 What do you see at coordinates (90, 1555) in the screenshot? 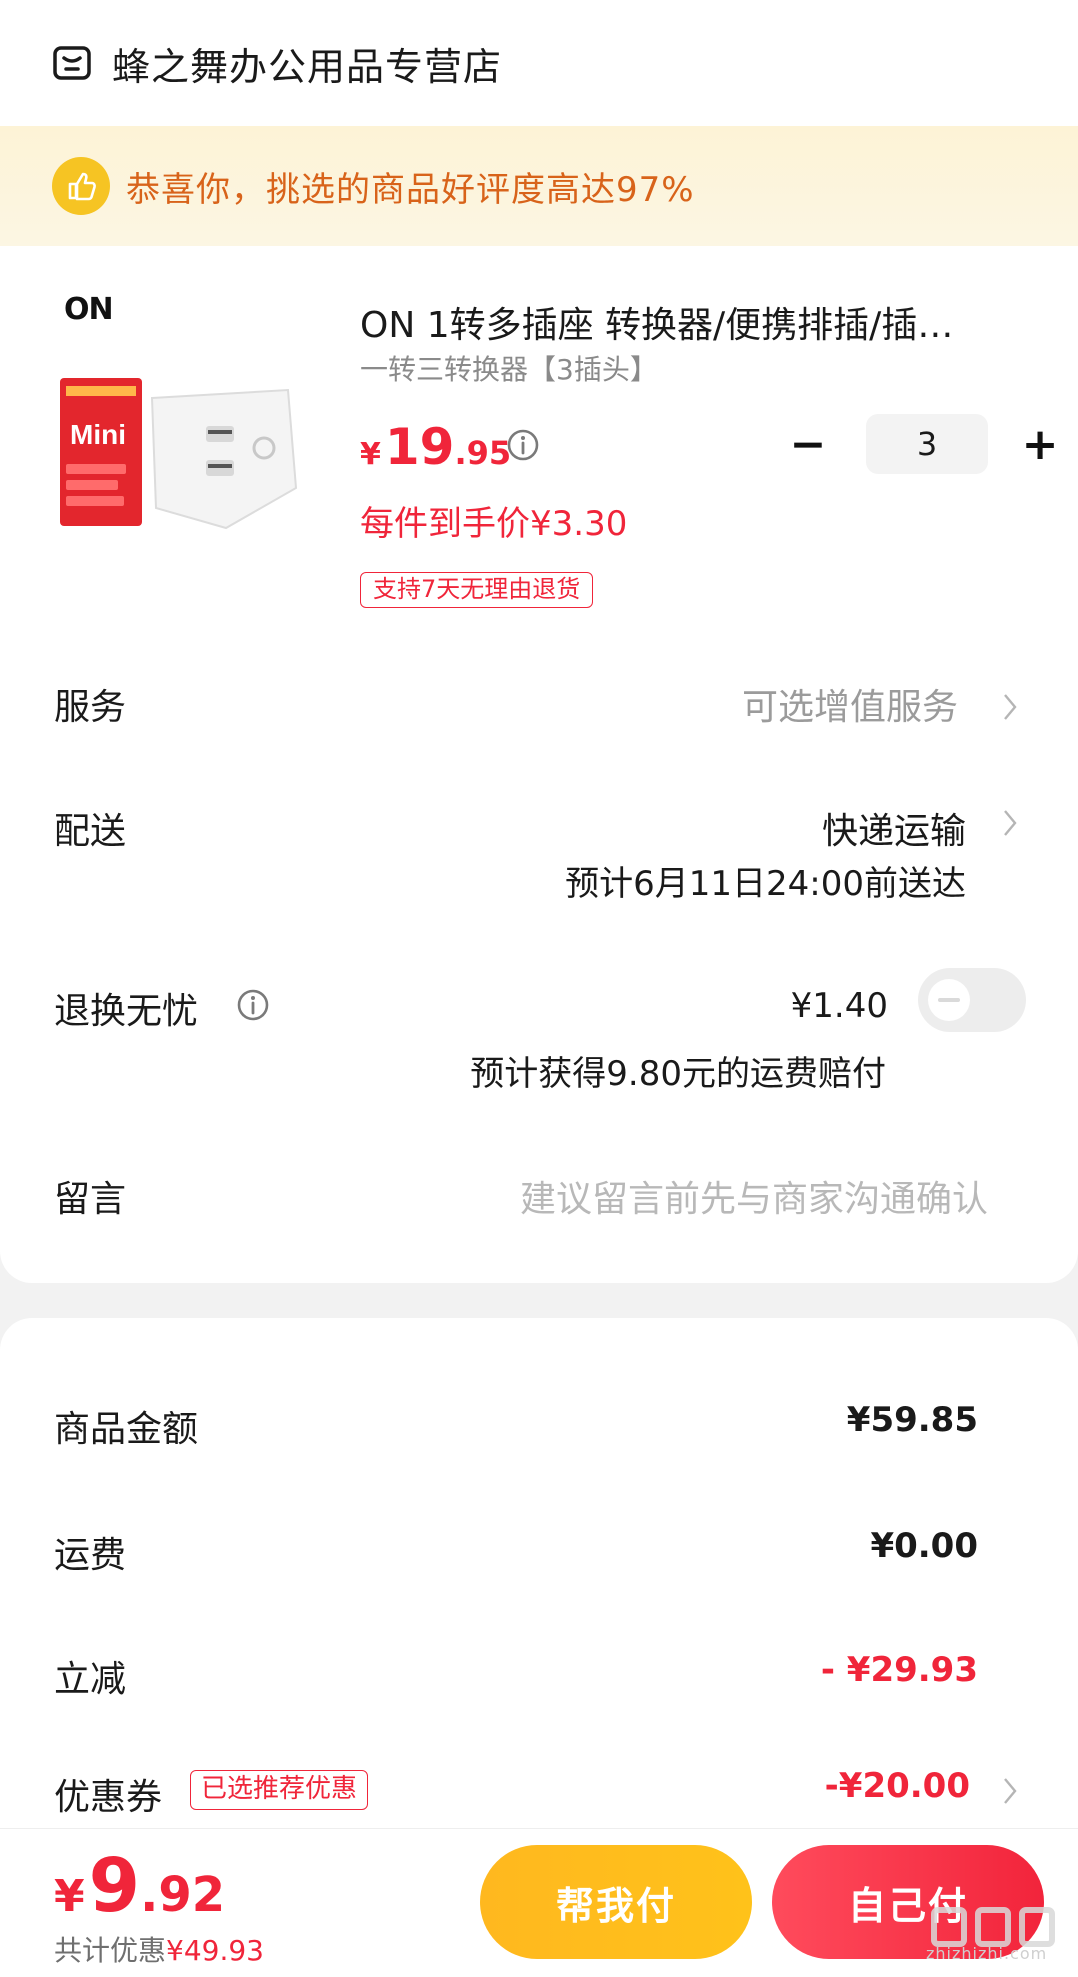
I see `shipping-label: 运费` at bounding box center [90, 1555].